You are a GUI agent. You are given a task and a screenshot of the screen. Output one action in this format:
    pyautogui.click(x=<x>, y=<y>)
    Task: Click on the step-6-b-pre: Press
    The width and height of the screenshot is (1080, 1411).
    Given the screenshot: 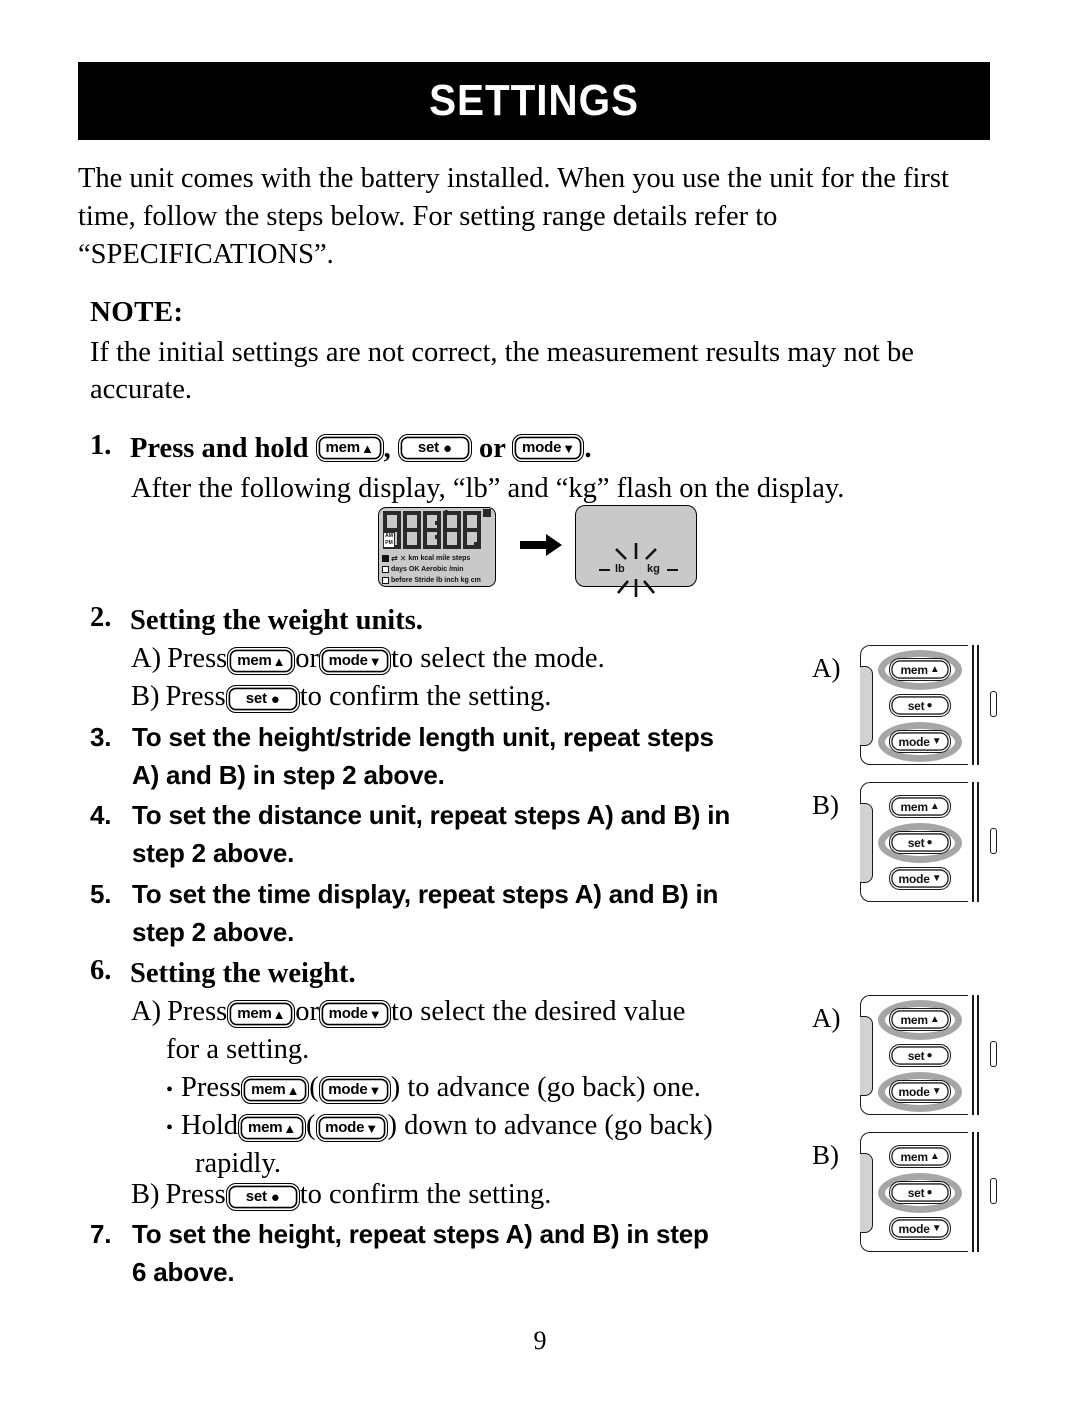 What is the action you would take?
    pyautogui.click(x=195, y=1194)
    